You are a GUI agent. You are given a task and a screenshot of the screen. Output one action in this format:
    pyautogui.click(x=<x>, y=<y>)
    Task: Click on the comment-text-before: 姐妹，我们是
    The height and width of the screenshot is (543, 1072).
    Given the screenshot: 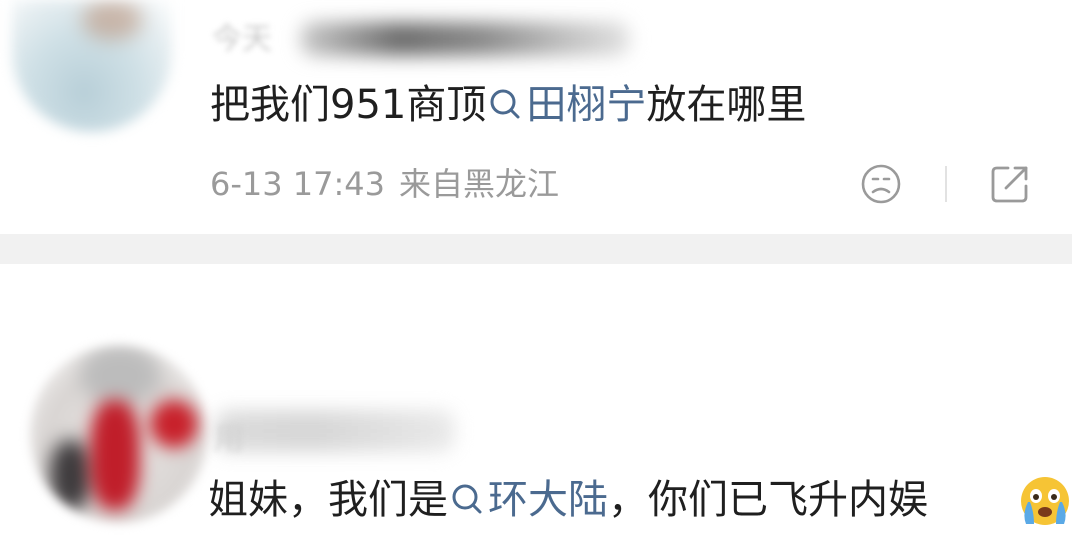 What is the action you would take?
    pyautogui.click(x=328, y=500)
    